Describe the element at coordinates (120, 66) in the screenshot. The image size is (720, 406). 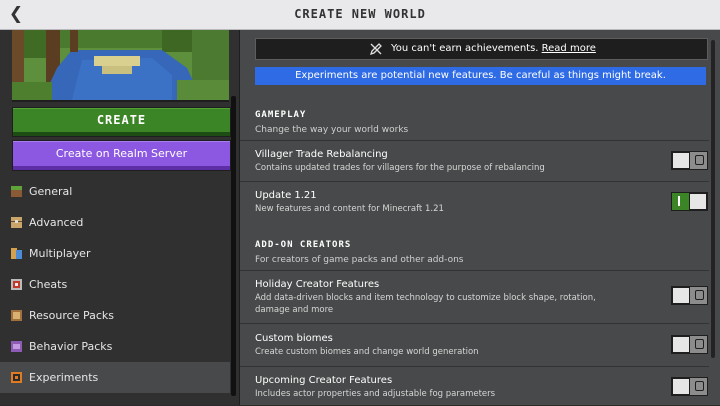
I see `world-preview-image` at that location.